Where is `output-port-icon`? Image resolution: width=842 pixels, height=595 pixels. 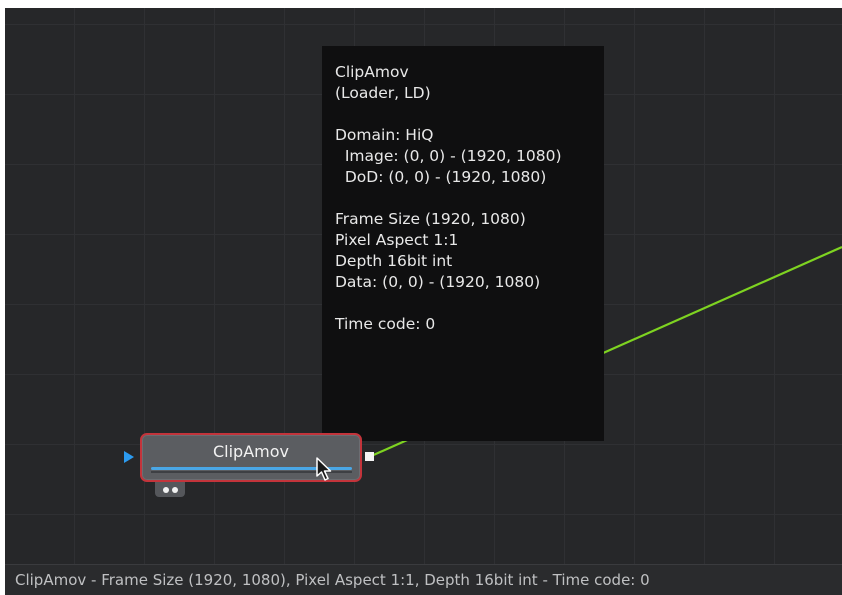
output-port-icon is located at coordinates (369, 456).